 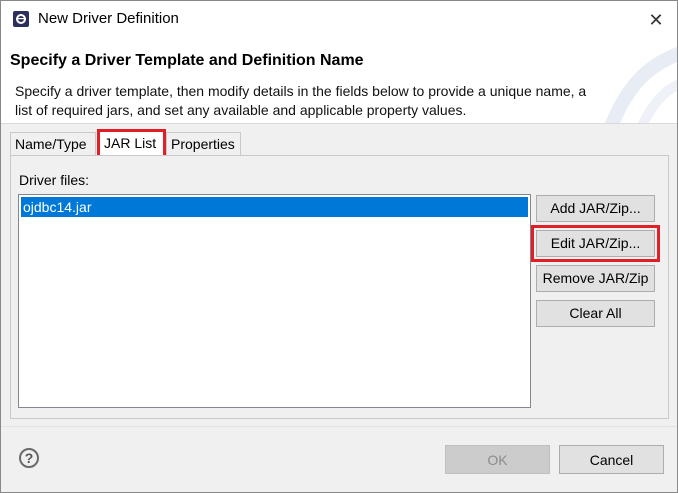 I want to click on ok-button: OK, so click(x=497, y=459).